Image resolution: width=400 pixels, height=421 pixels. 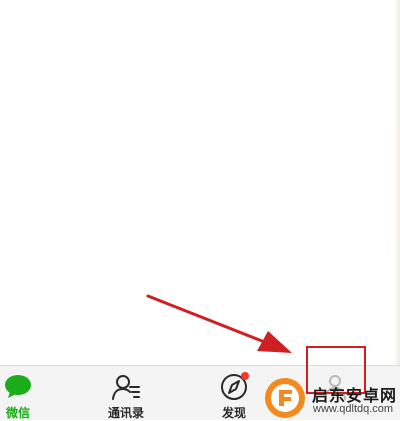 What do you see at coordinates (125, 413) in the screenshot?
I see `tab-contacts-label: 通讯录` at bounding box center [125, 413].